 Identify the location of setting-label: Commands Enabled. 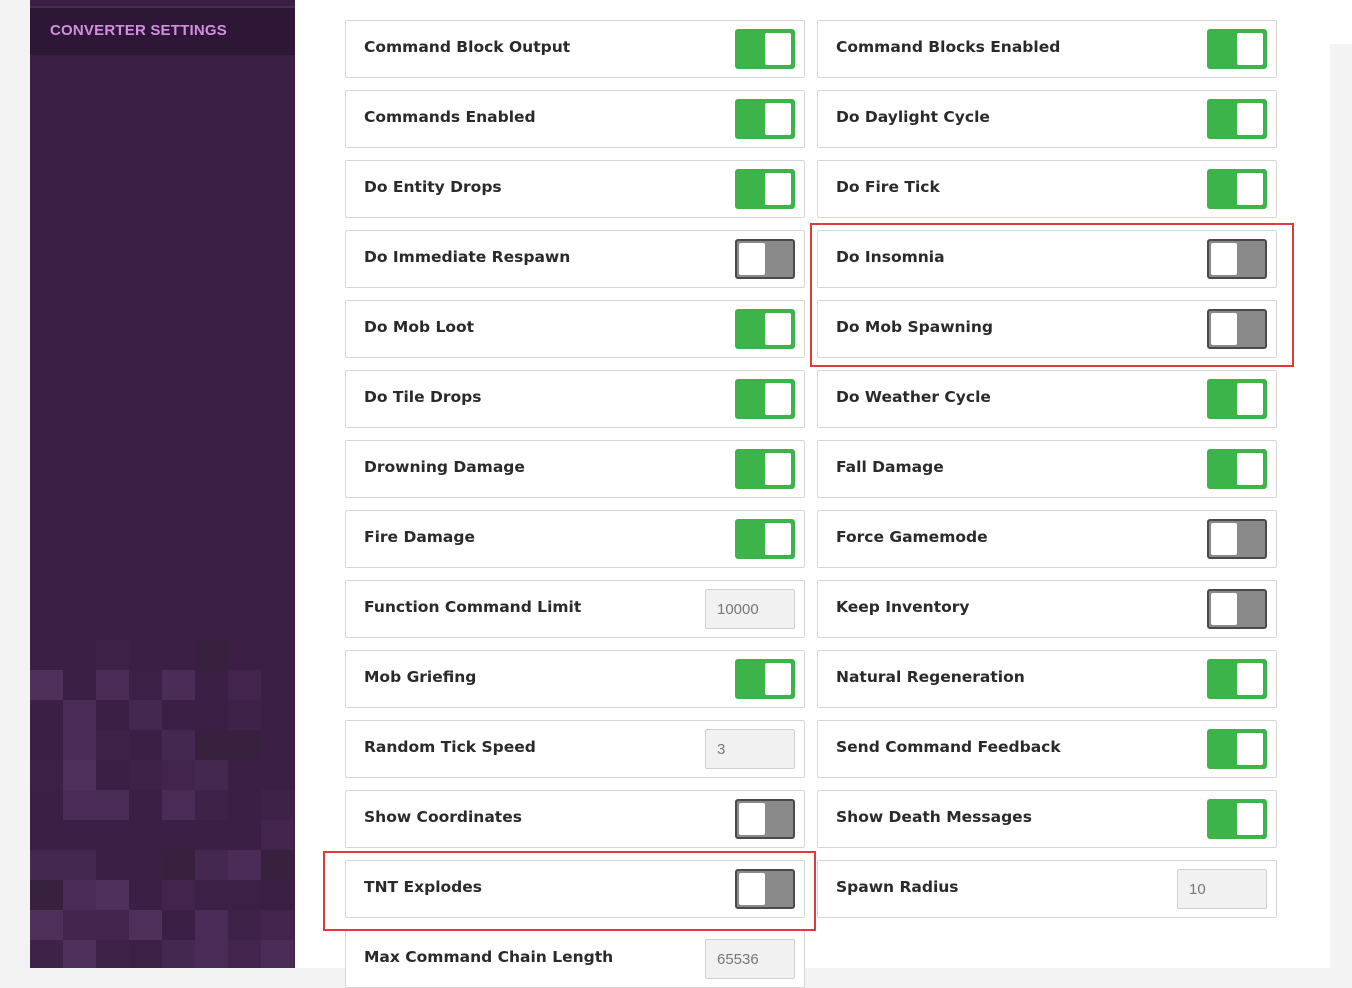
(450, 117).